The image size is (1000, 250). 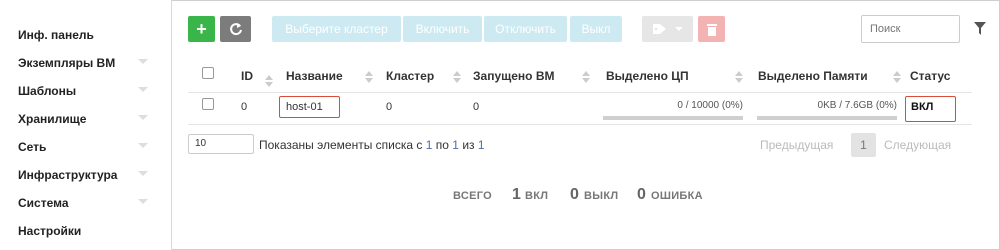 I want to click on sidebar-item-label: Сеть, so click(x=32, y=147).